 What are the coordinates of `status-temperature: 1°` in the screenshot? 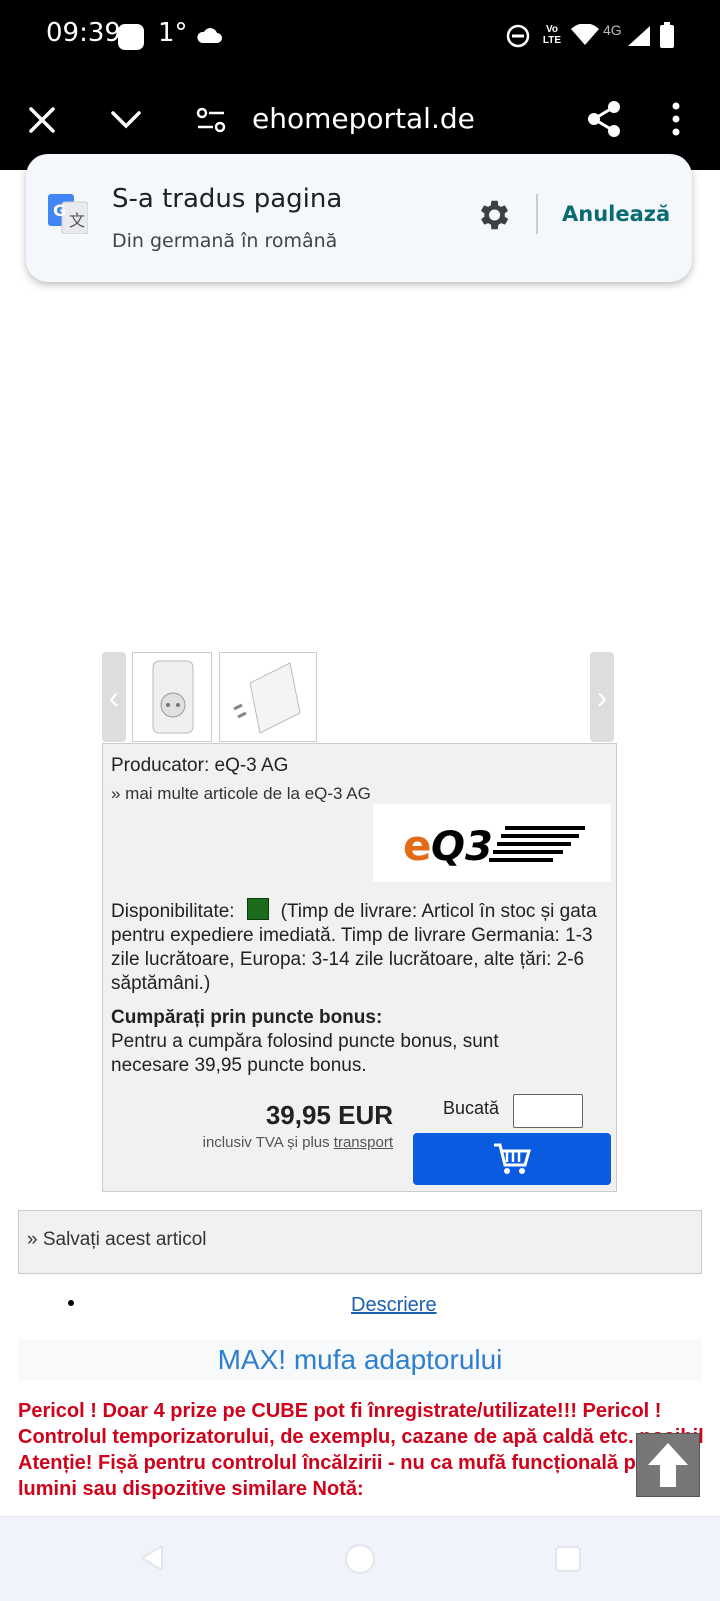 It's located at (173, 33).